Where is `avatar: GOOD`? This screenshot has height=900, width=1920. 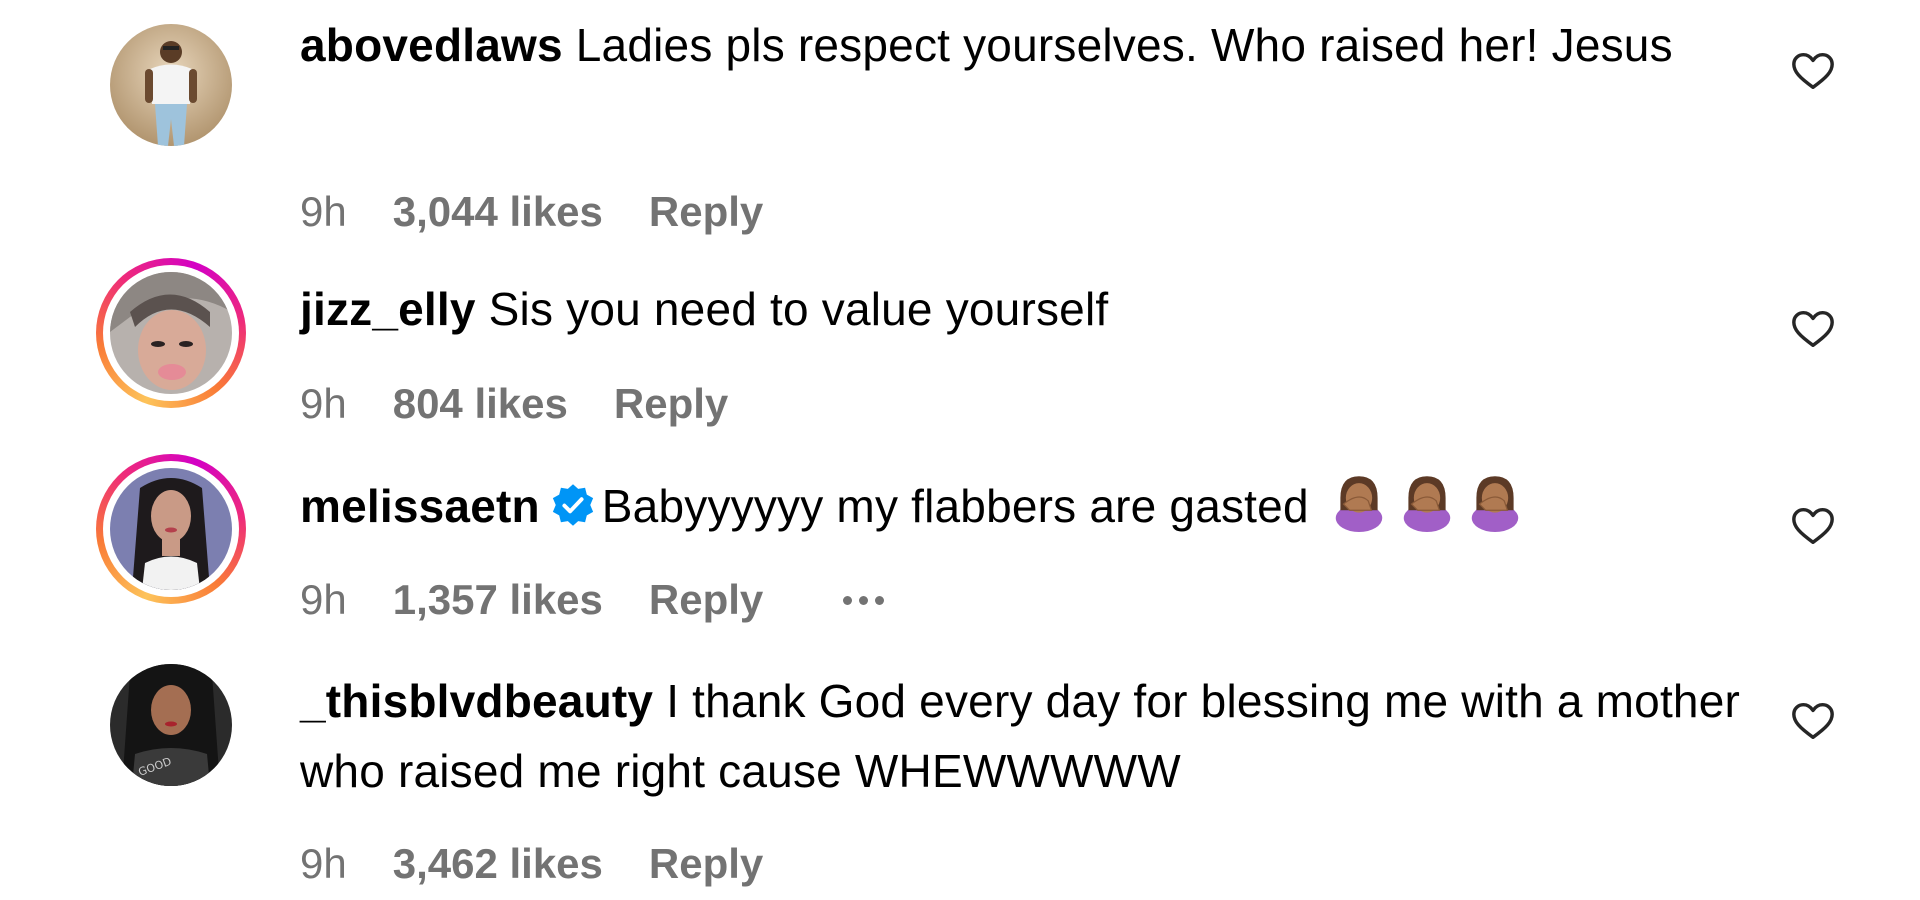
avatar: GOOD is located at coordinates (171, 725).